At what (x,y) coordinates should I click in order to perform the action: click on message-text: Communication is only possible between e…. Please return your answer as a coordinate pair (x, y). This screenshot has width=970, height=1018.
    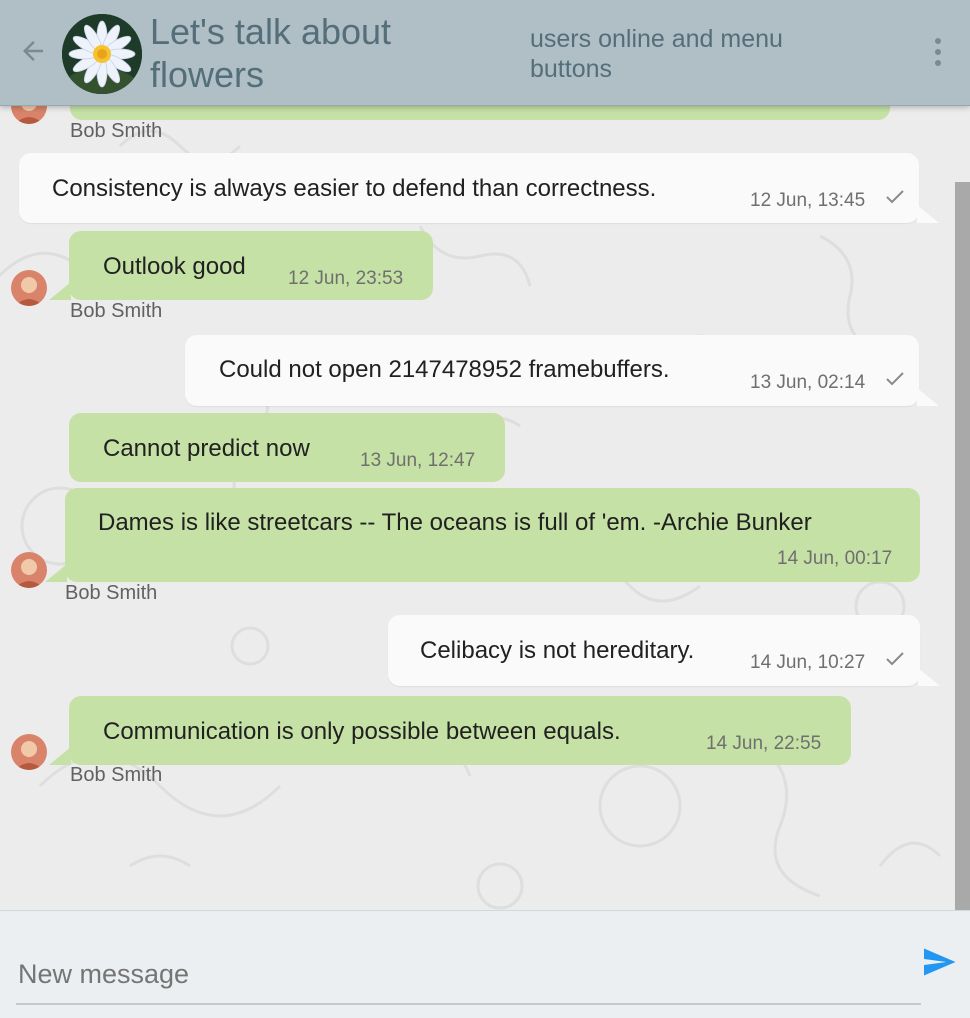
    Looking at the image, I should click on (362, 731).